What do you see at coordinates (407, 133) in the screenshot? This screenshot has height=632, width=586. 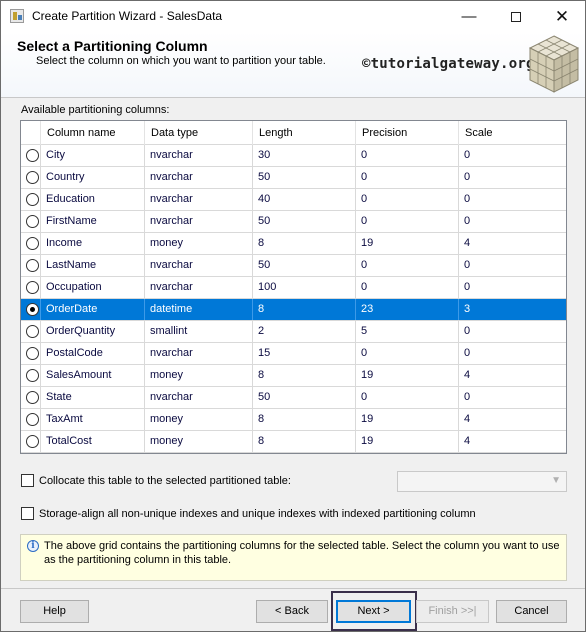 I see `header-precision: Precision` at bounding box center [407, 133].